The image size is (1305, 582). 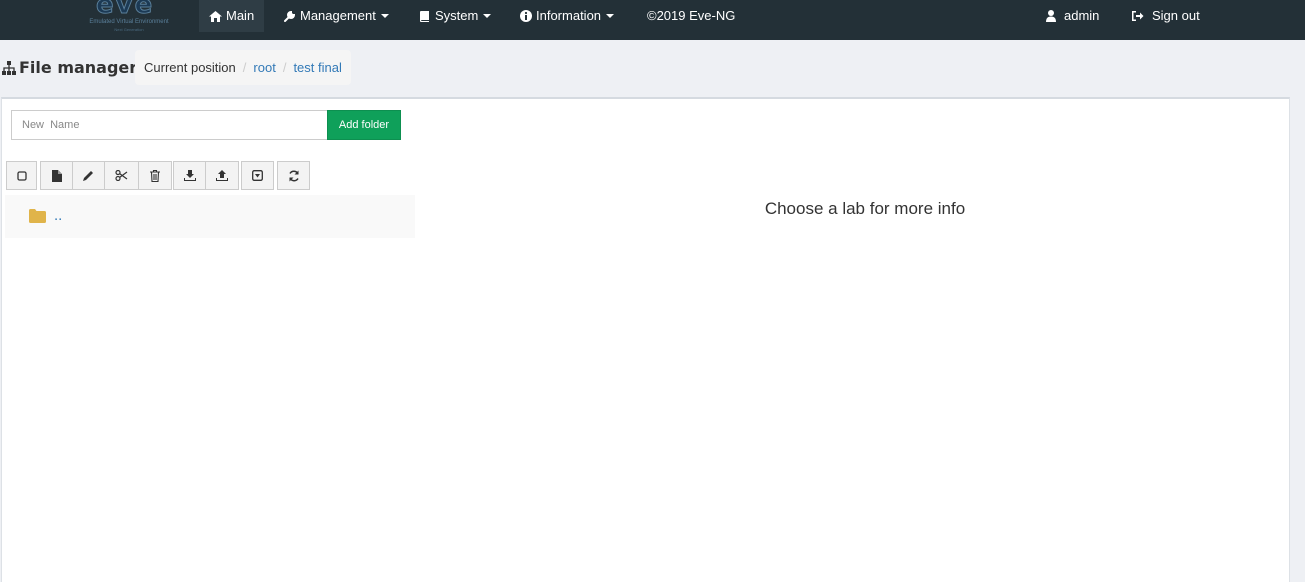 What do you see at coordinates (317, 67) in the screenshot?
I see `breadcrumb-current-folder: test final` at bounding box center [317, 67].